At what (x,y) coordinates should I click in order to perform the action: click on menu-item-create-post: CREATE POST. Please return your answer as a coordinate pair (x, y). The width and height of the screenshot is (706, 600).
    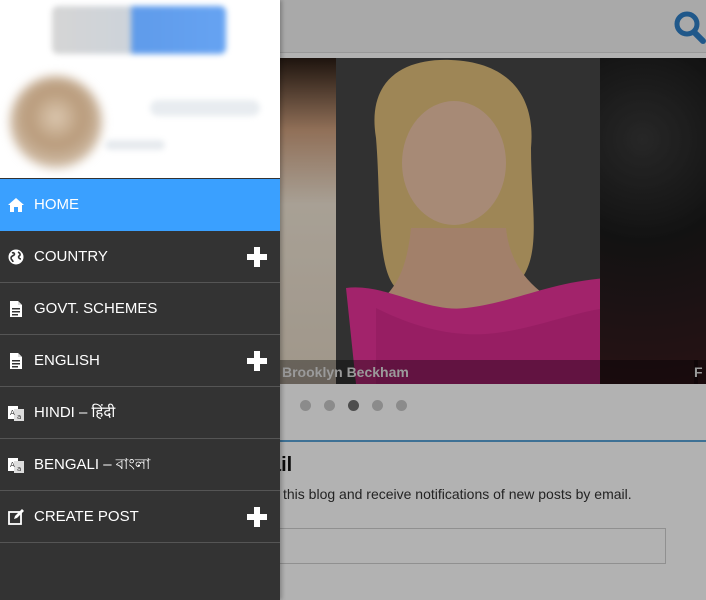
    Looking at the image, I should click on (140, 517).